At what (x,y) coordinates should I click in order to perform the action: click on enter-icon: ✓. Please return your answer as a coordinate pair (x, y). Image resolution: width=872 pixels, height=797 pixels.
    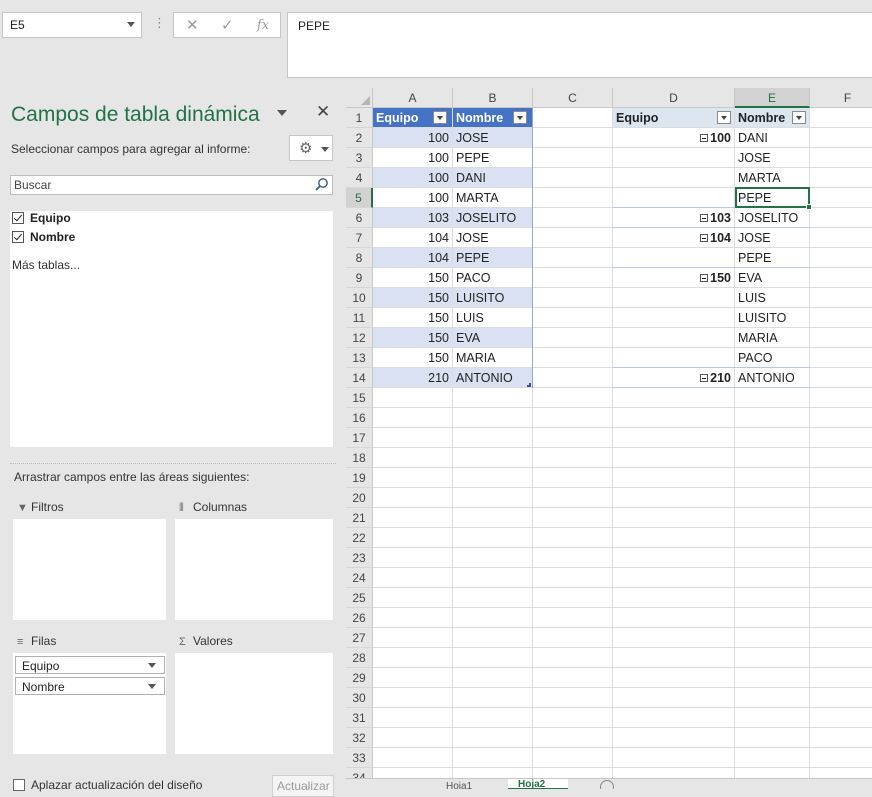
    Looking at the image, I should click on (227, 25).